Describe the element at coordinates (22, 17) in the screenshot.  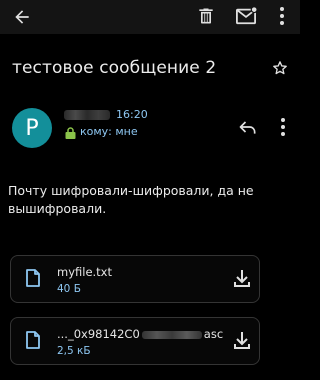
I see `arrow-left-icon` at that location.